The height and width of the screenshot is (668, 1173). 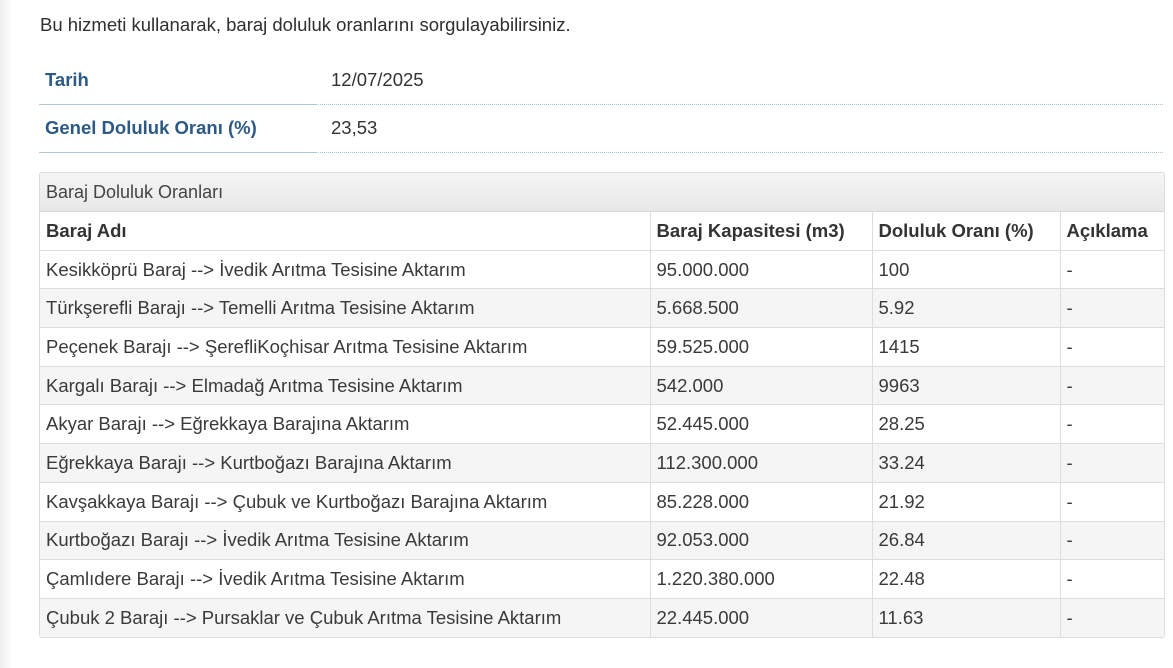 What do you see at coordinates (177, 128) in the screenshot?
I see `fill-rate-label: Genel Doluluk Oranı (%)` at bounding box center [177, 128].